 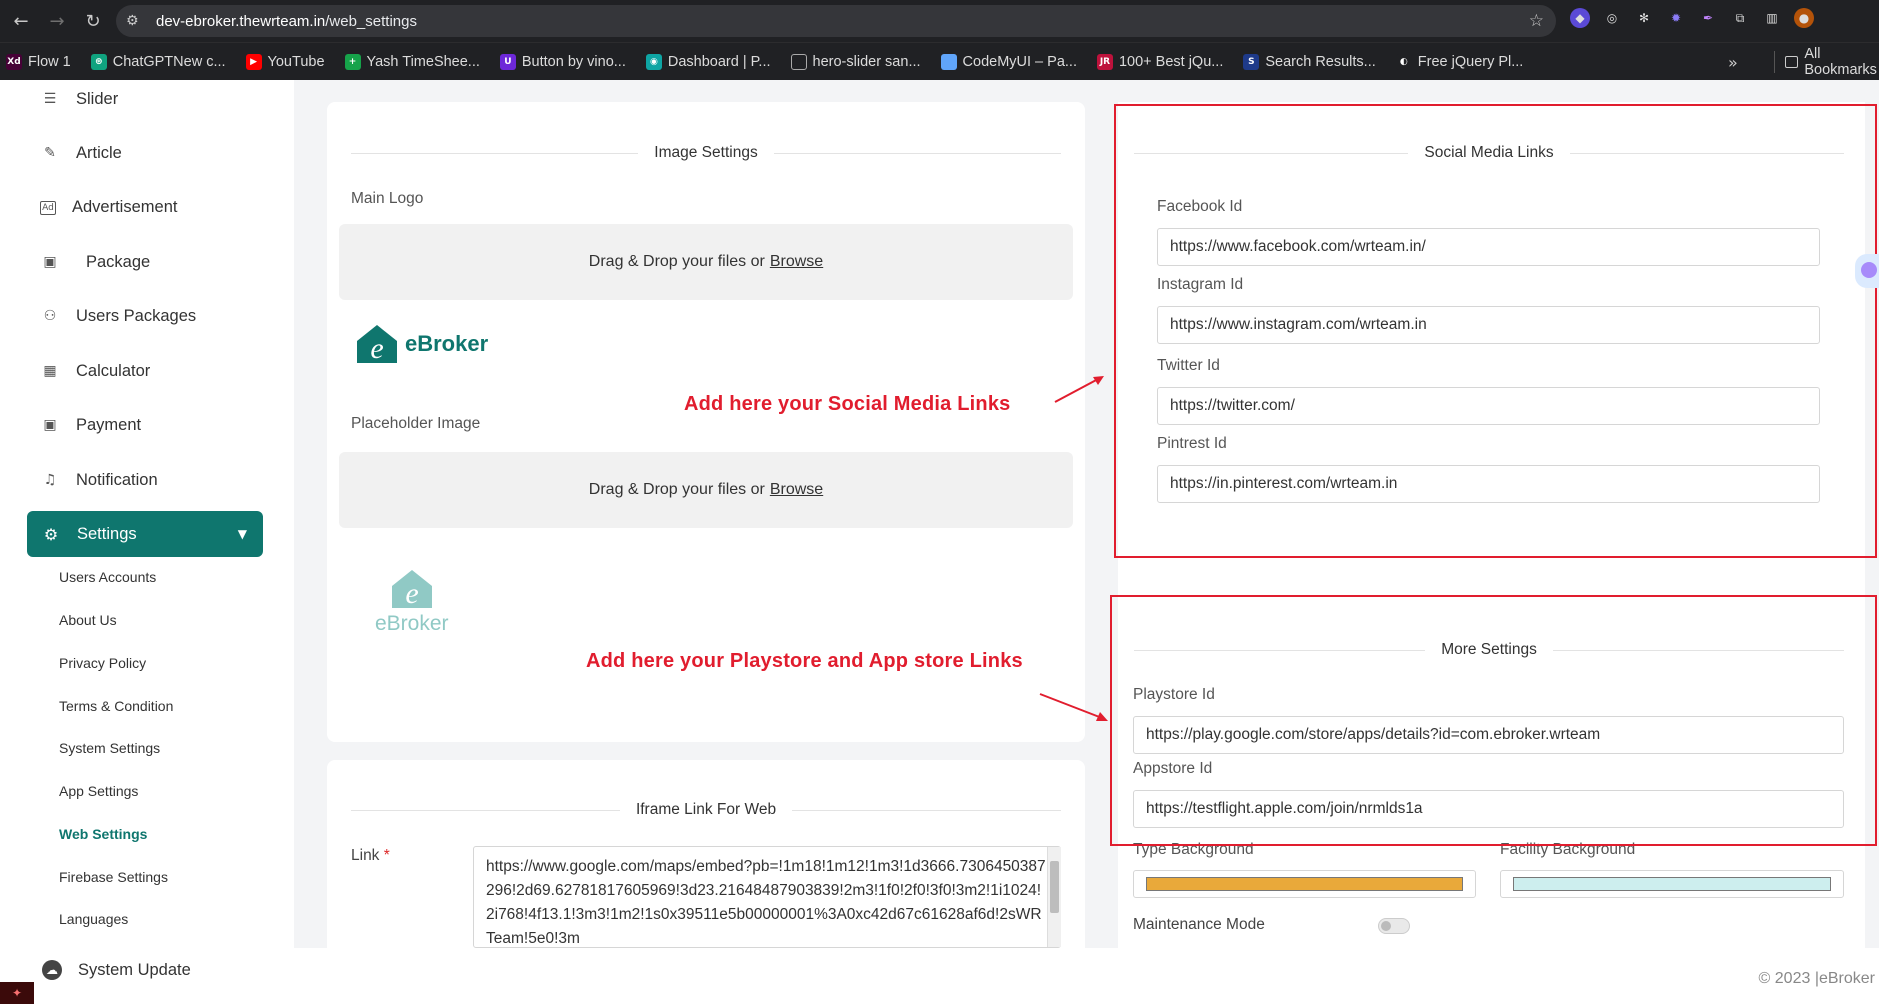 What do you see at coordinates (113, 370) in the screenshot?
I see `sidebar-item-label: Calculator` at bounding box center [113, 370].